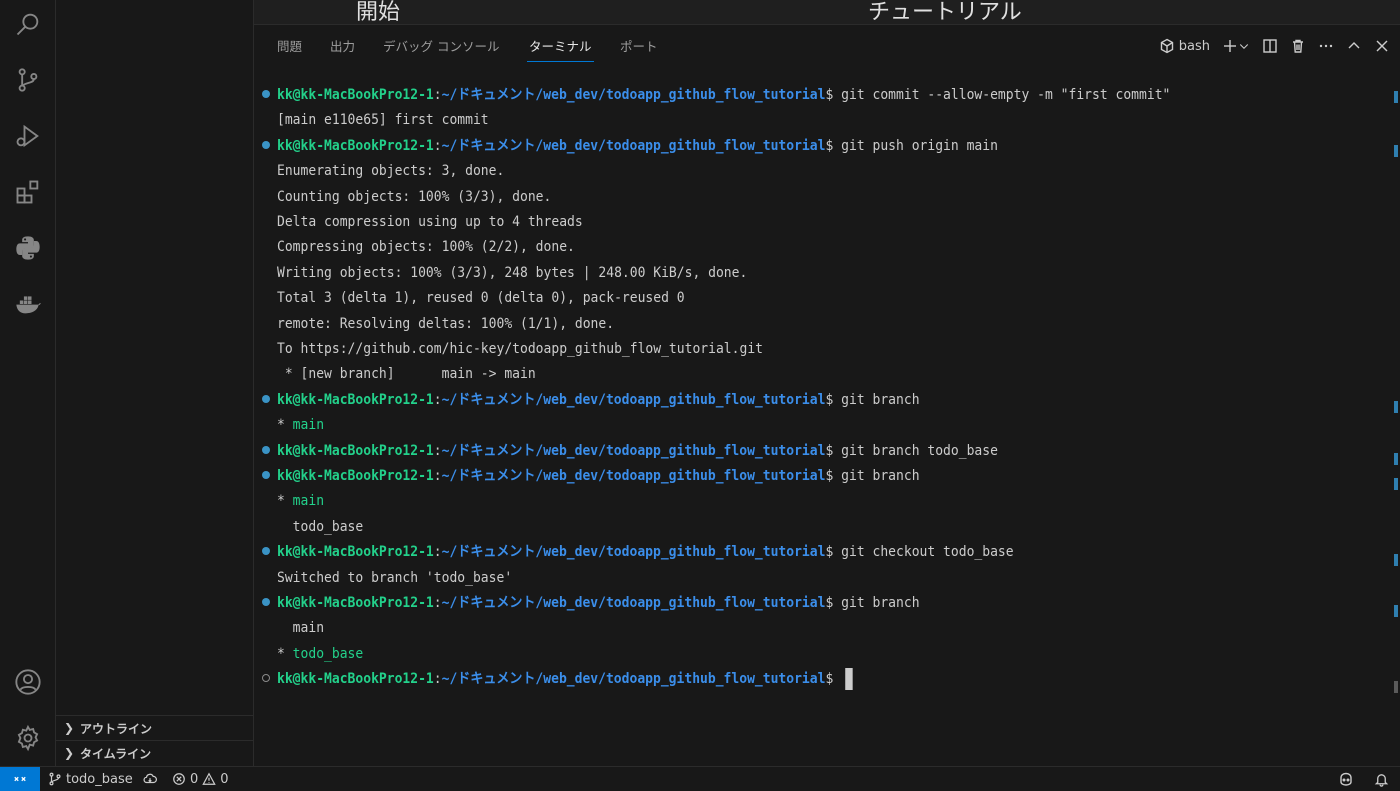 This screenshot has height=791, width=1400. Describe the element at coordinates (414, 196) in the screenshot. I see `terminal-output-line: Counting objects: 100% (3/3), done.` at that location.